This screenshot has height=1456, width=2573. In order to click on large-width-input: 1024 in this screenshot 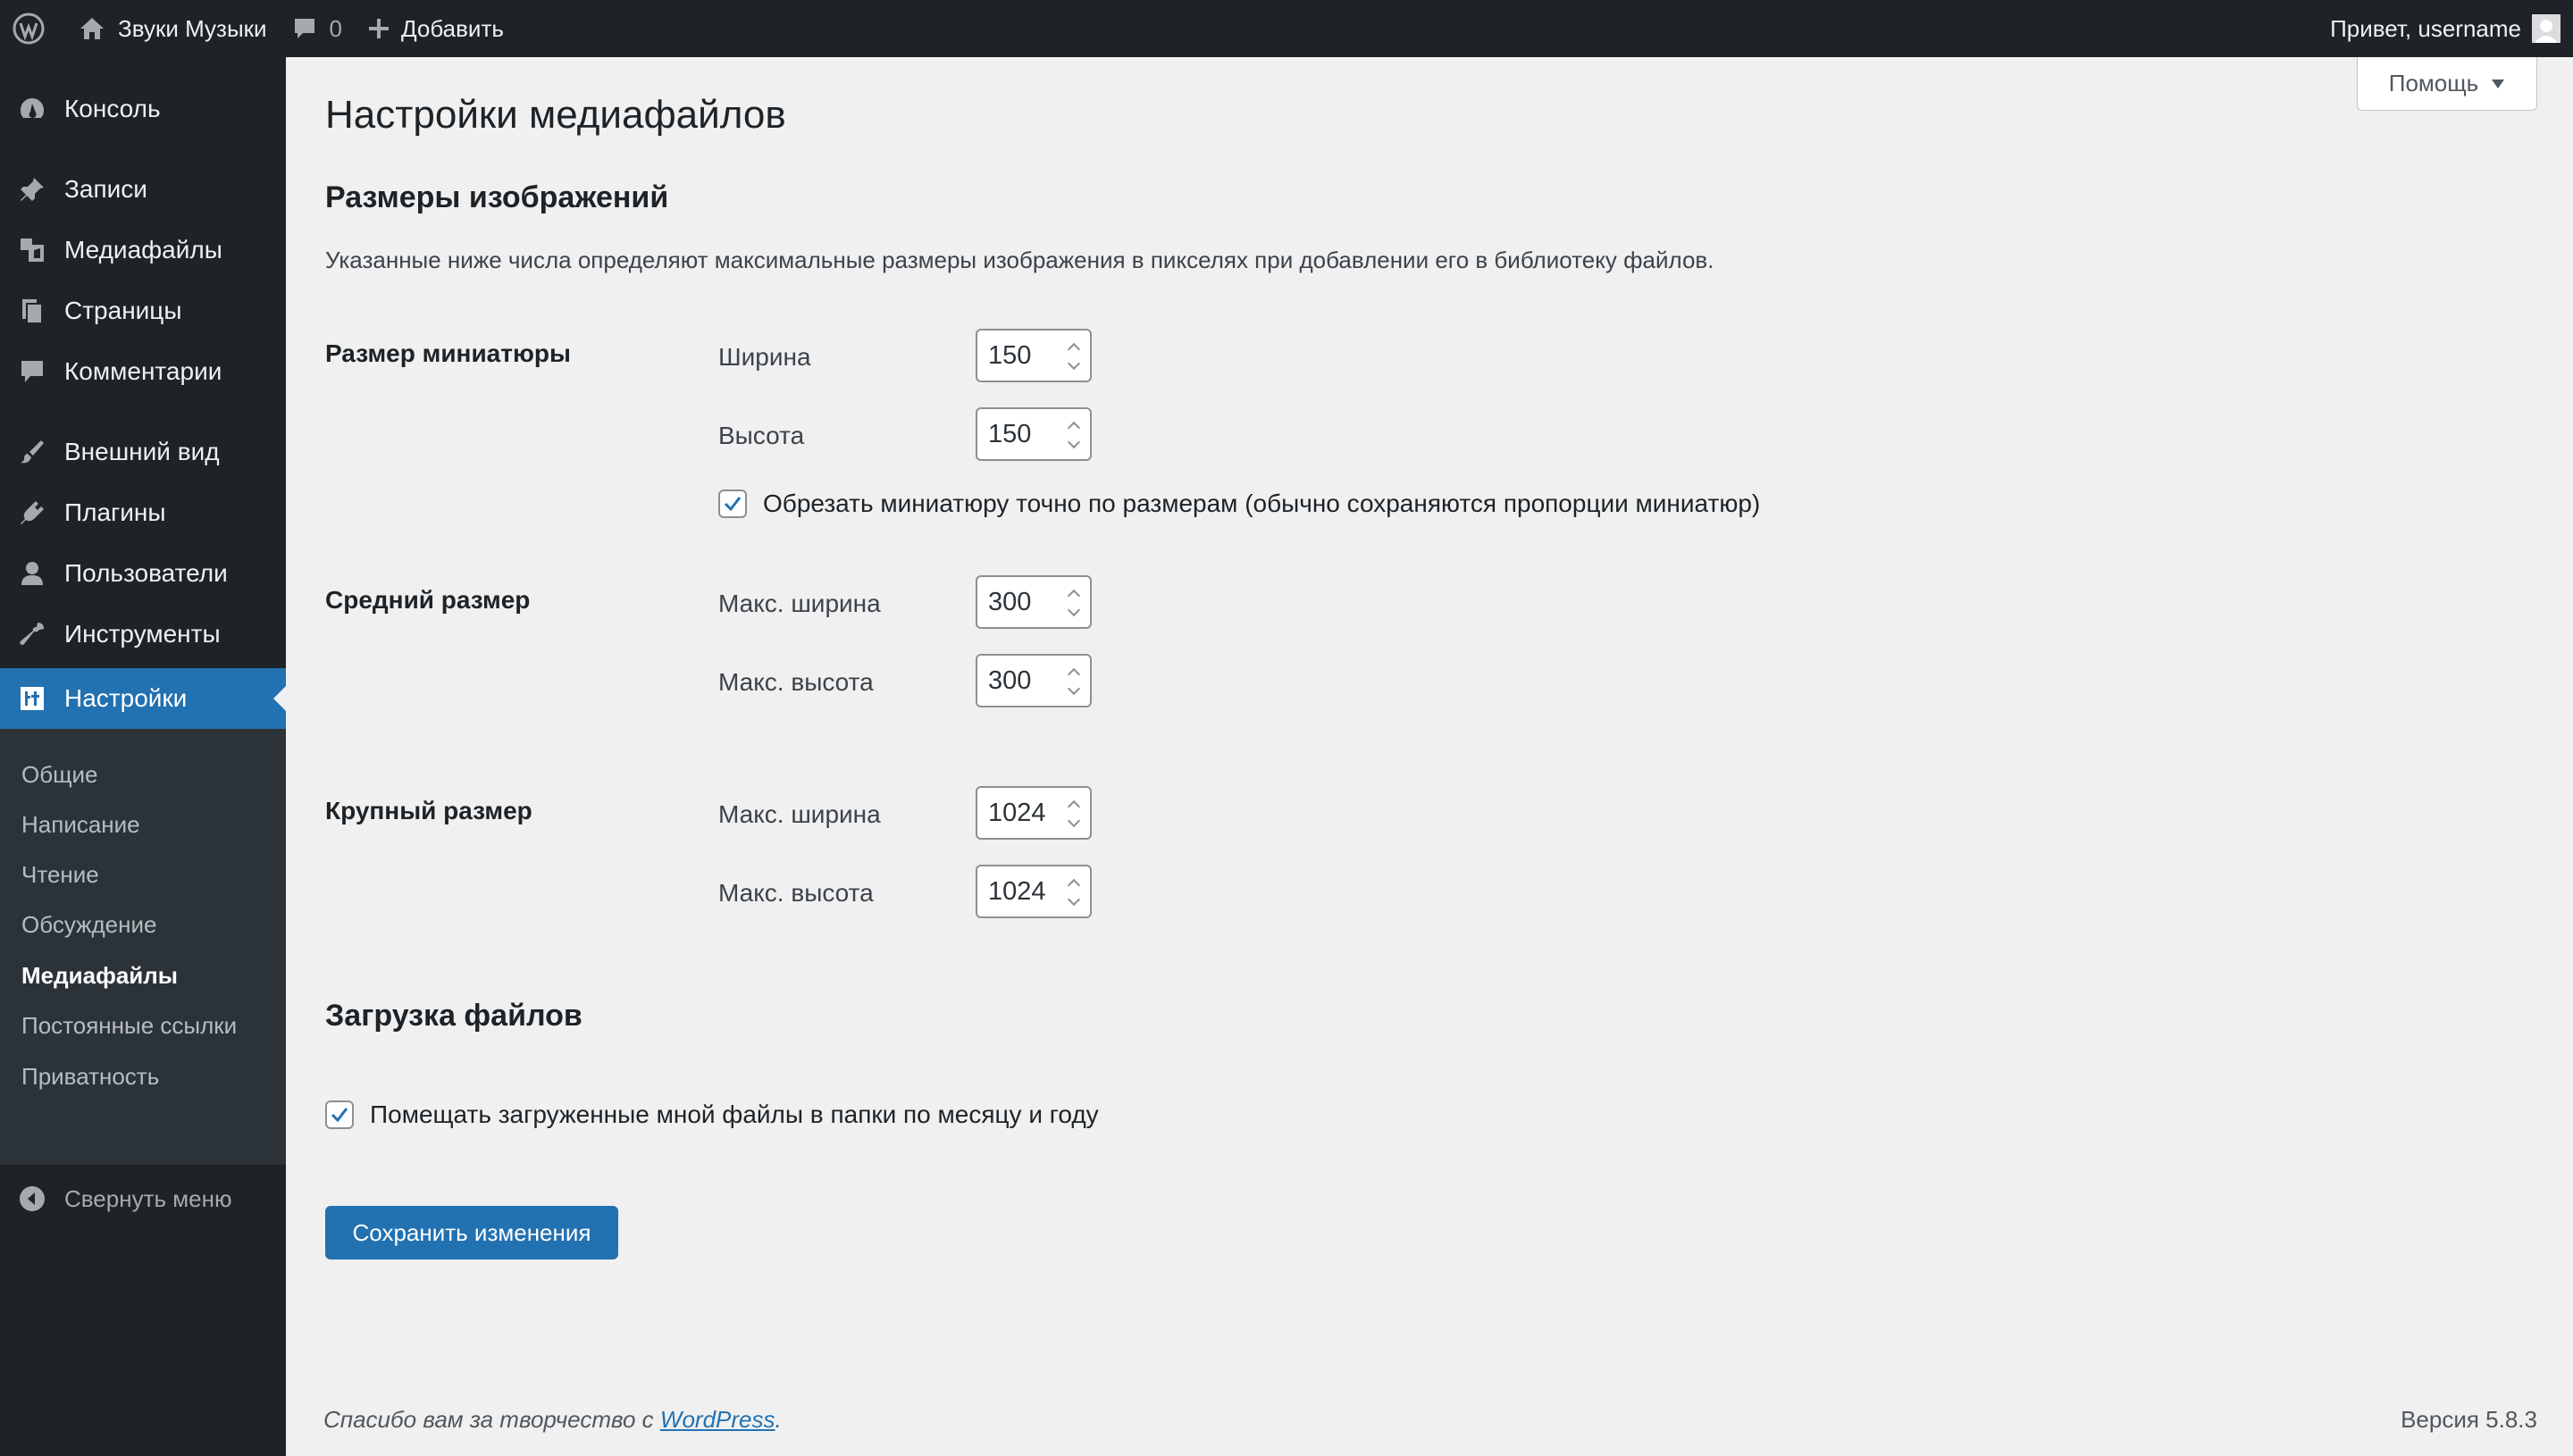, I will do `click(1034, 813)`.